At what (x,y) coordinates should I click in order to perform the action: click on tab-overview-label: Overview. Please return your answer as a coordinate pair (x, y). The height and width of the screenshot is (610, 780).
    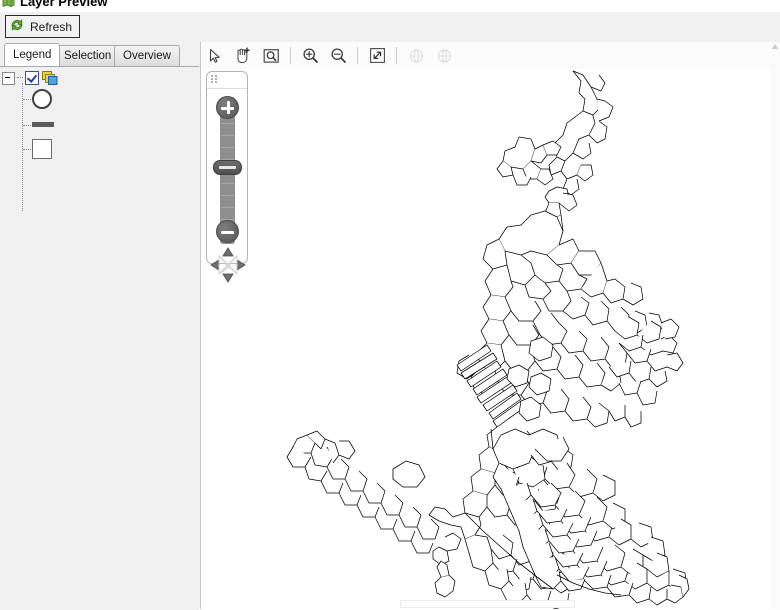
    Looking at the image, I should click on (147, 56).